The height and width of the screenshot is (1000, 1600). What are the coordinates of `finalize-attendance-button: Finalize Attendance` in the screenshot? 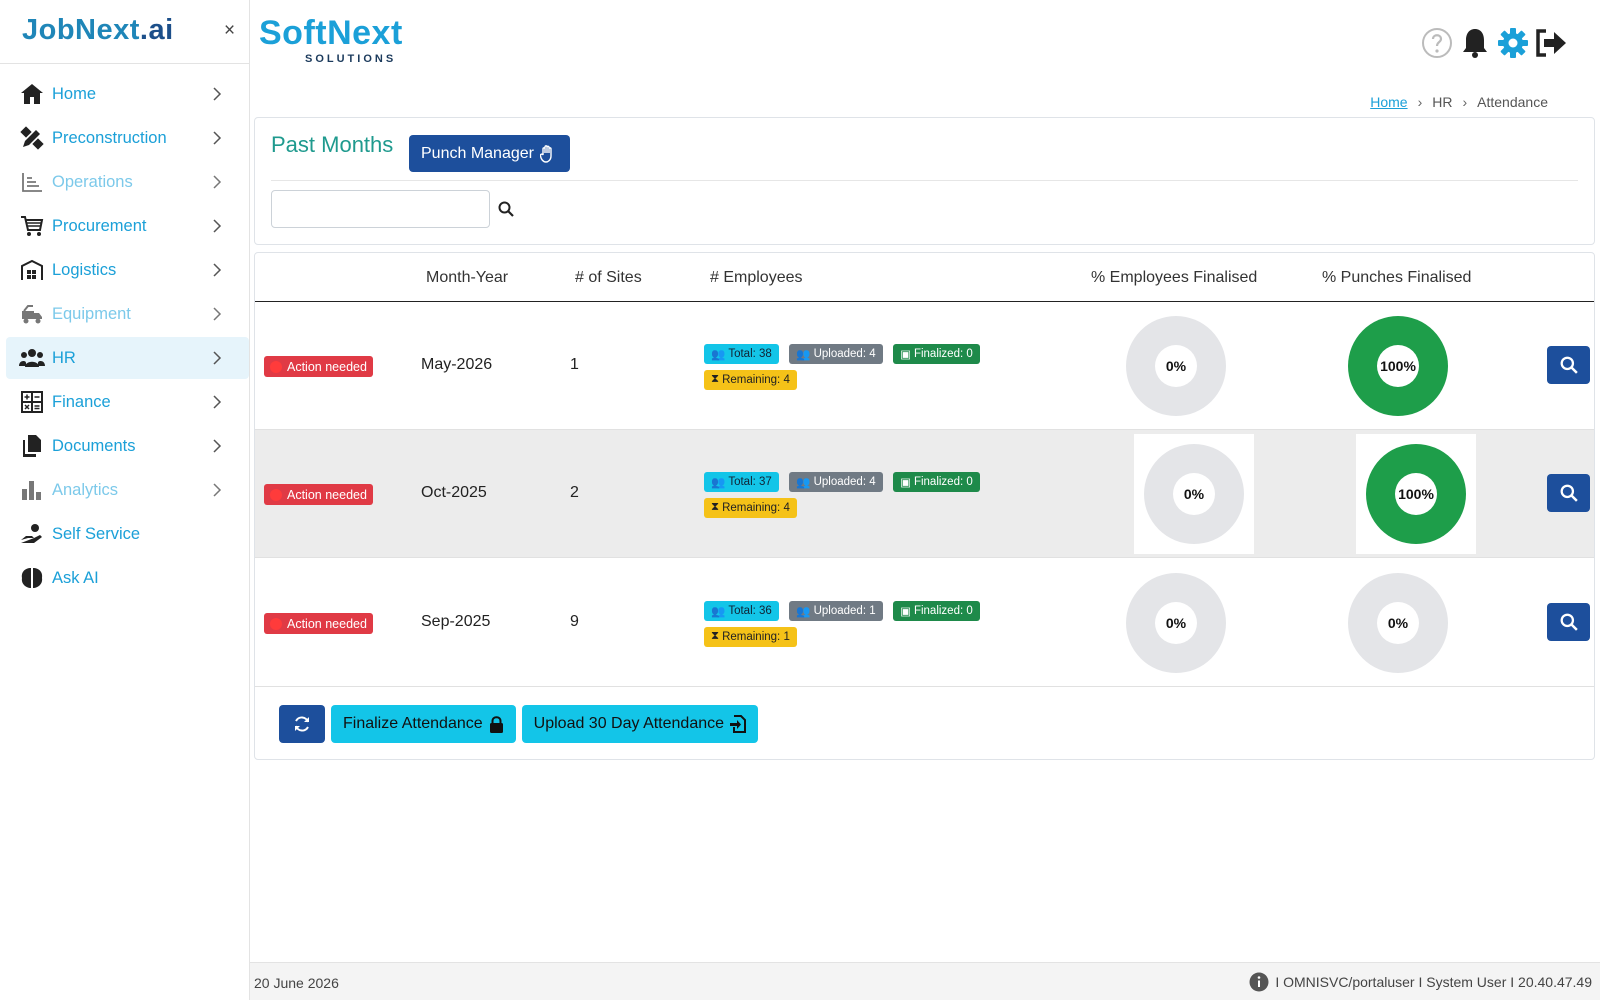 It's located at (423, 724).